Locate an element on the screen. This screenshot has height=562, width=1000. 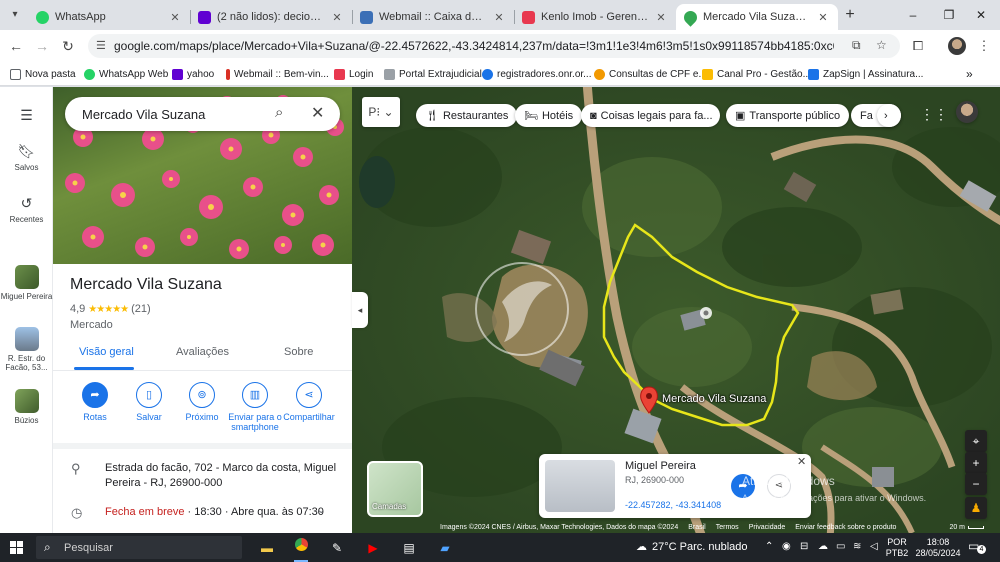
chip-restaurants: 🍴︎ Restaurantes is located at coordinates (467, 115).